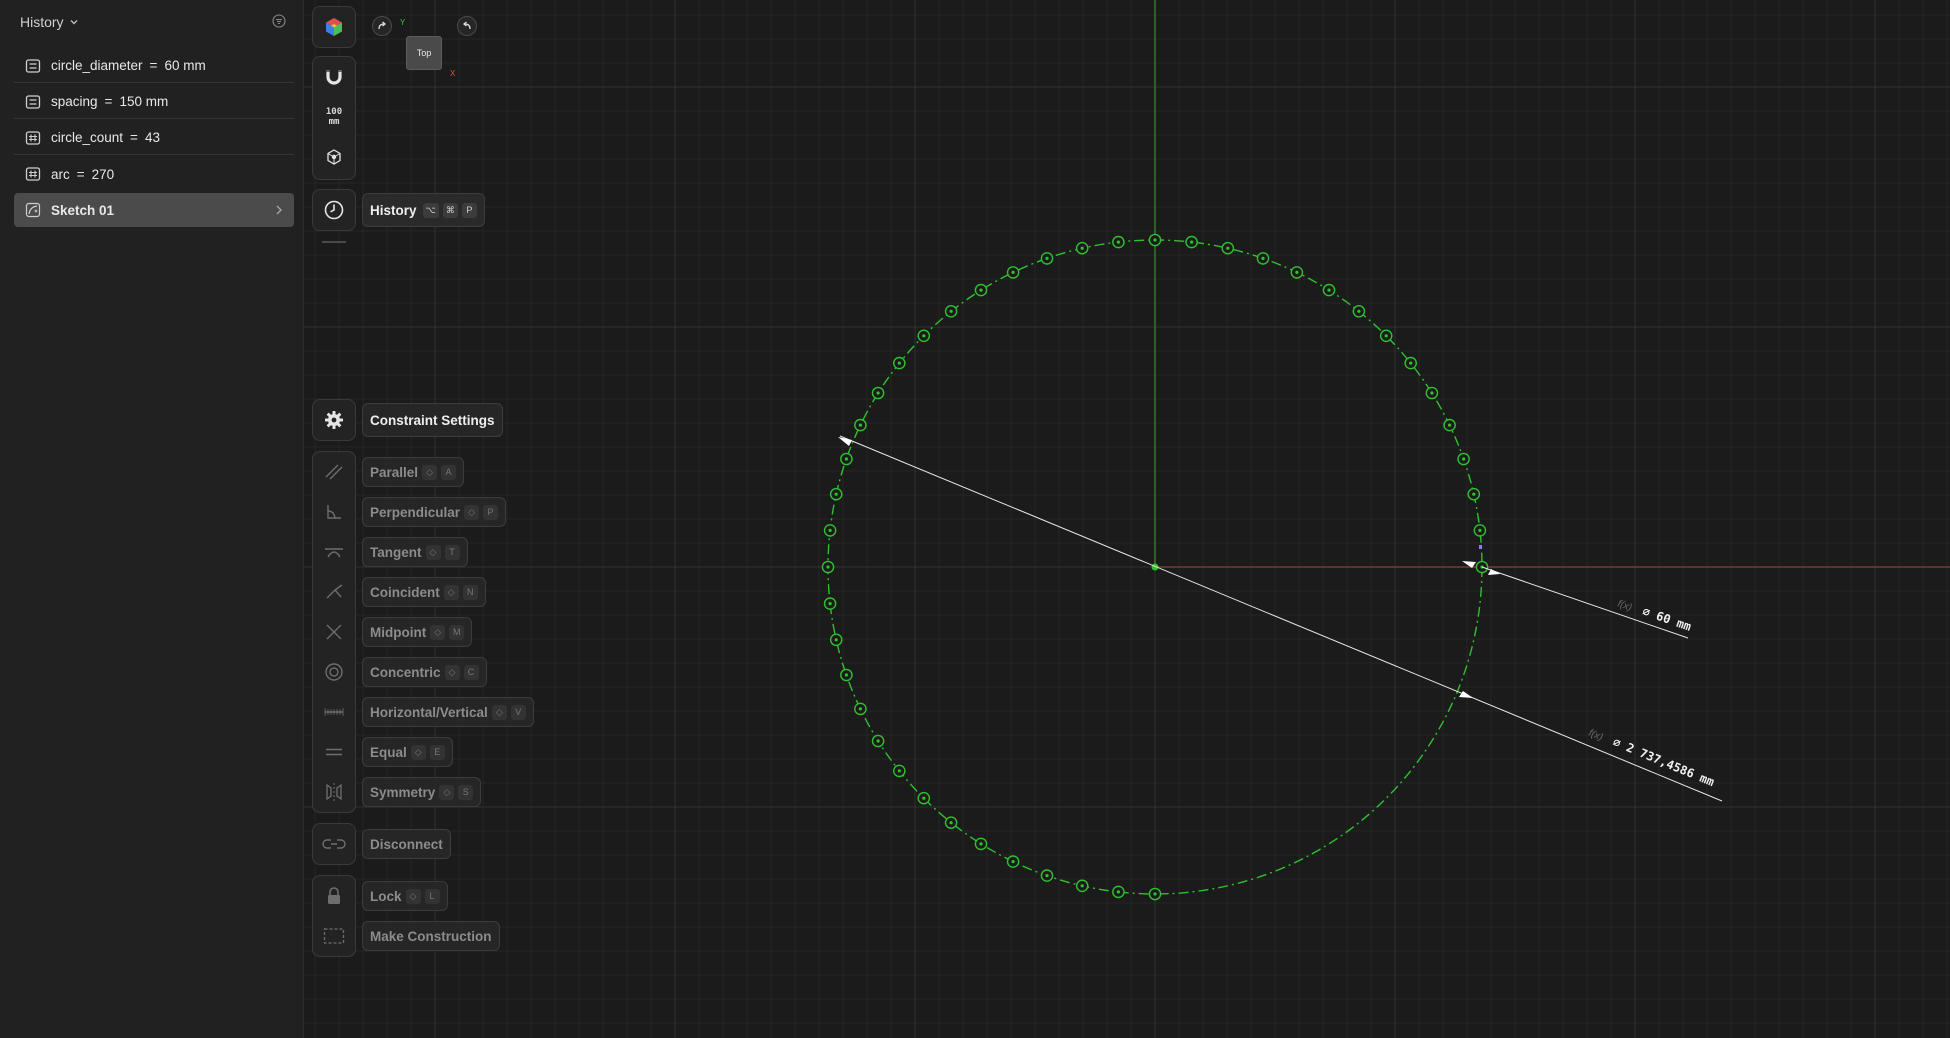 The width and height of the screenshot is (1950, 1038). I want to click on filter-icon, so click(279, 21).